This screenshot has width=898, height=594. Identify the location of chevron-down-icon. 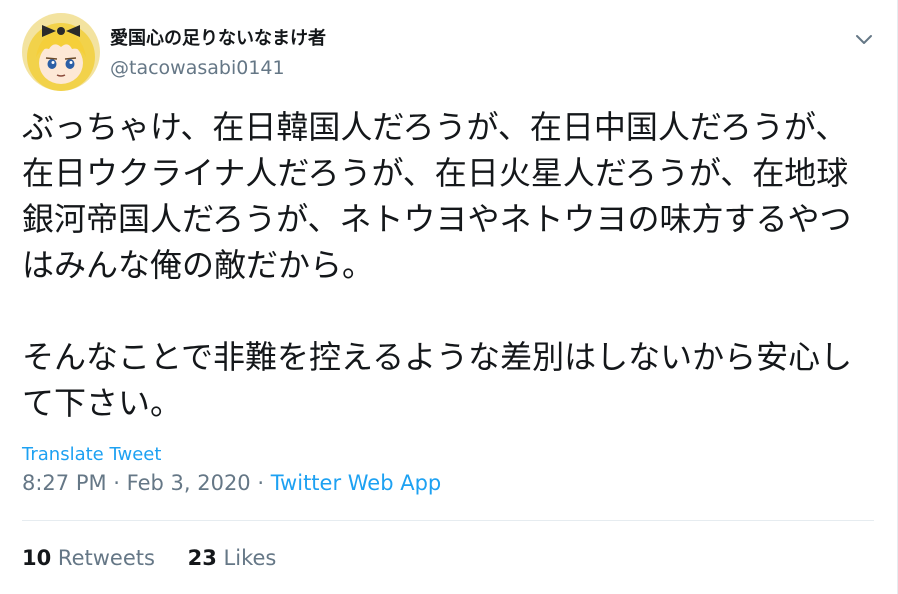
(864, 39).